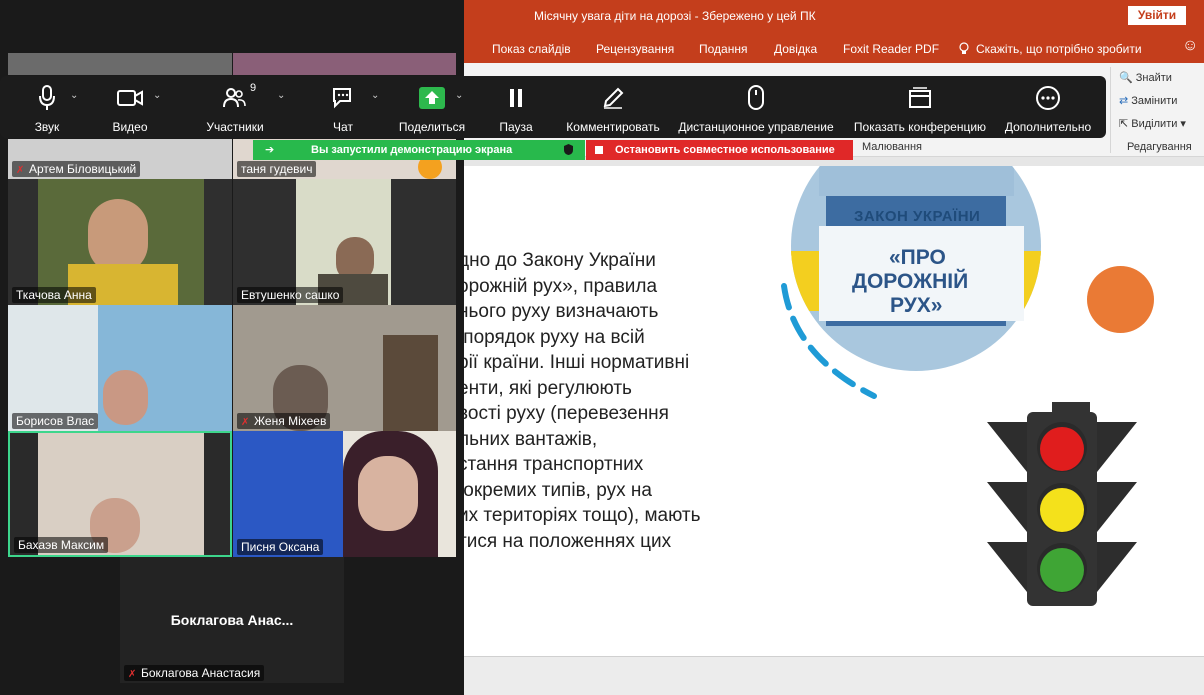  Describe the element at coordinates (1110, 110) in the screenshot. I see `ribbon-divider` at that location.